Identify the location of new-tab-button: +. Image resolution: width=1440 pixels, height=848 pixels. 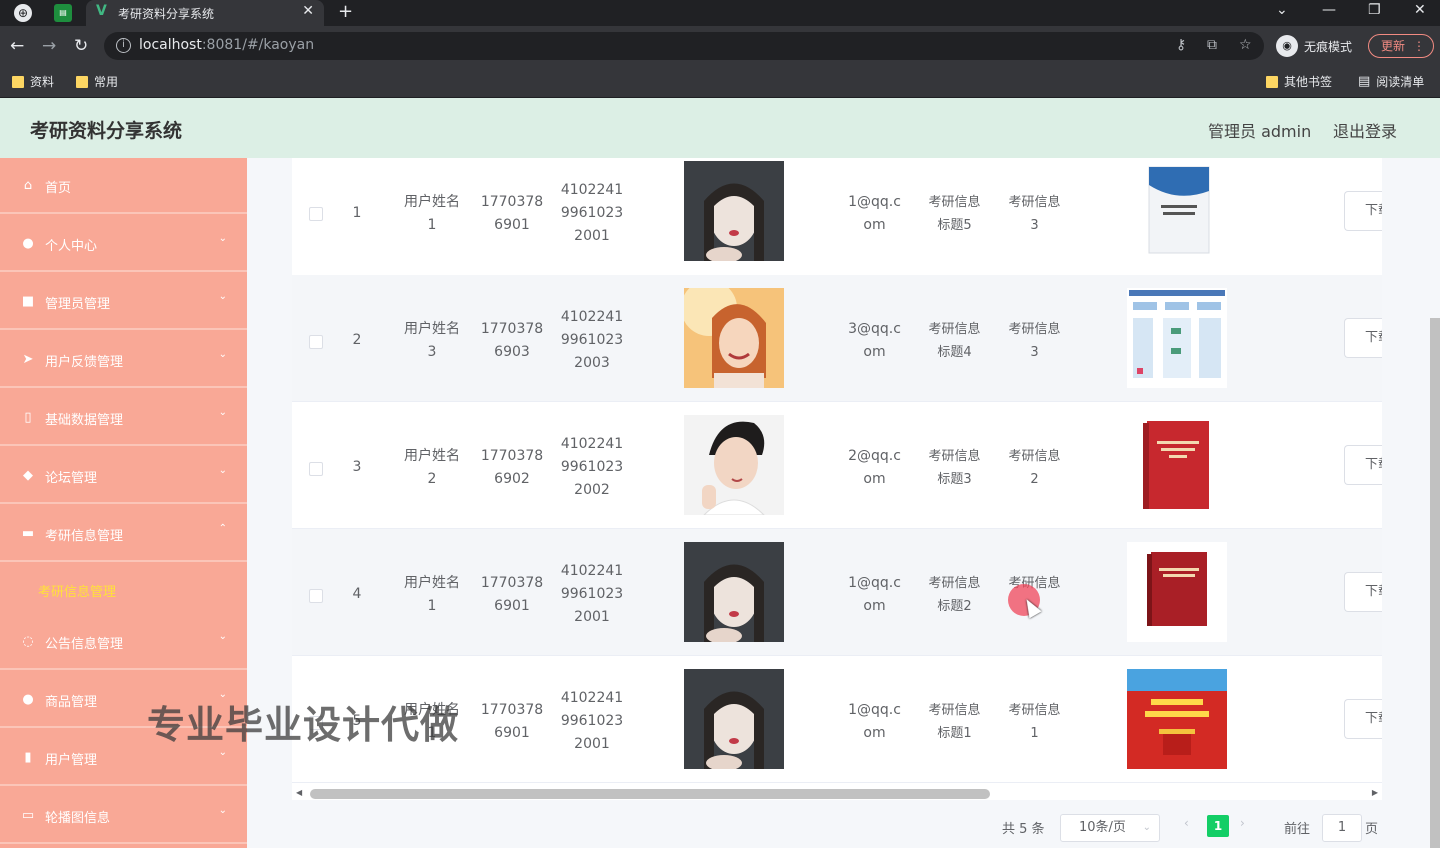
(345, 11).